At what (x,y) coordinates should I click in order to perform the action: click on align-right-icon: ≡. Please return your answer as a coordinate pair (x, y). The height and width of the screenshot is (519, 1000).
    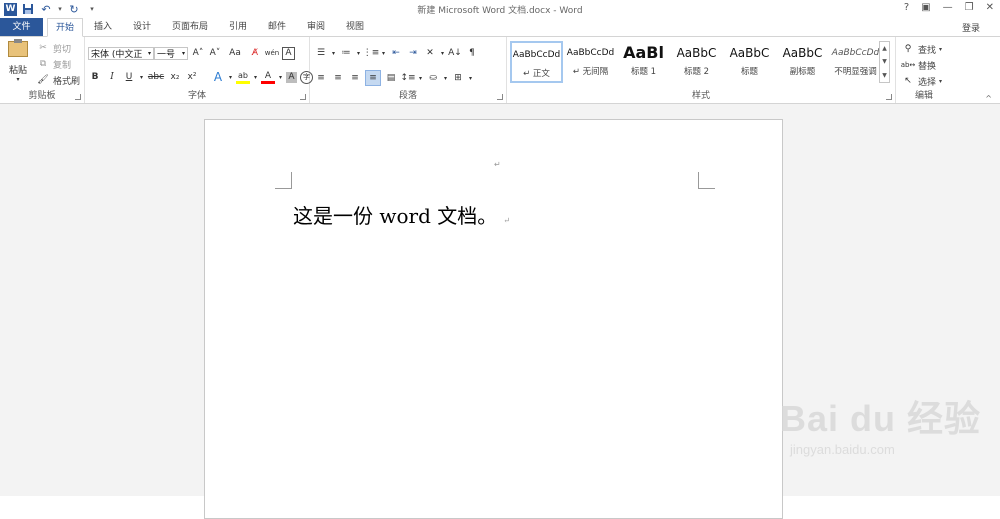
    Looking at the image, I should click on (355, 78).